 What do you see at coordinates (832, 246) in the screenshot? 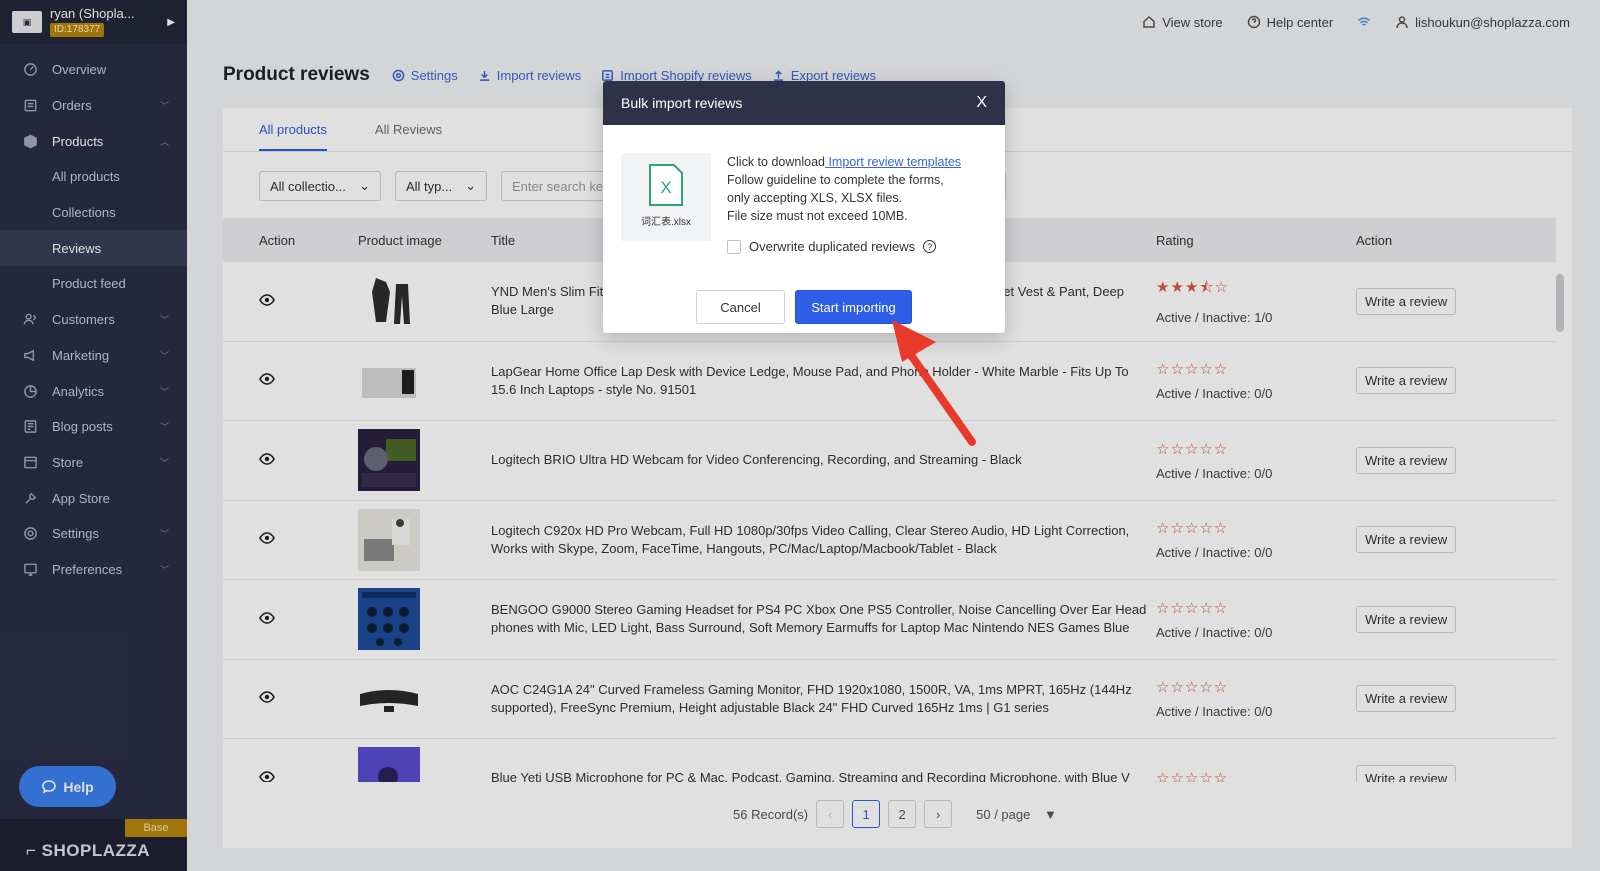
I see `overwrite-option: Overwrite duplicated reviews ?` at bounding box center [832, 246].